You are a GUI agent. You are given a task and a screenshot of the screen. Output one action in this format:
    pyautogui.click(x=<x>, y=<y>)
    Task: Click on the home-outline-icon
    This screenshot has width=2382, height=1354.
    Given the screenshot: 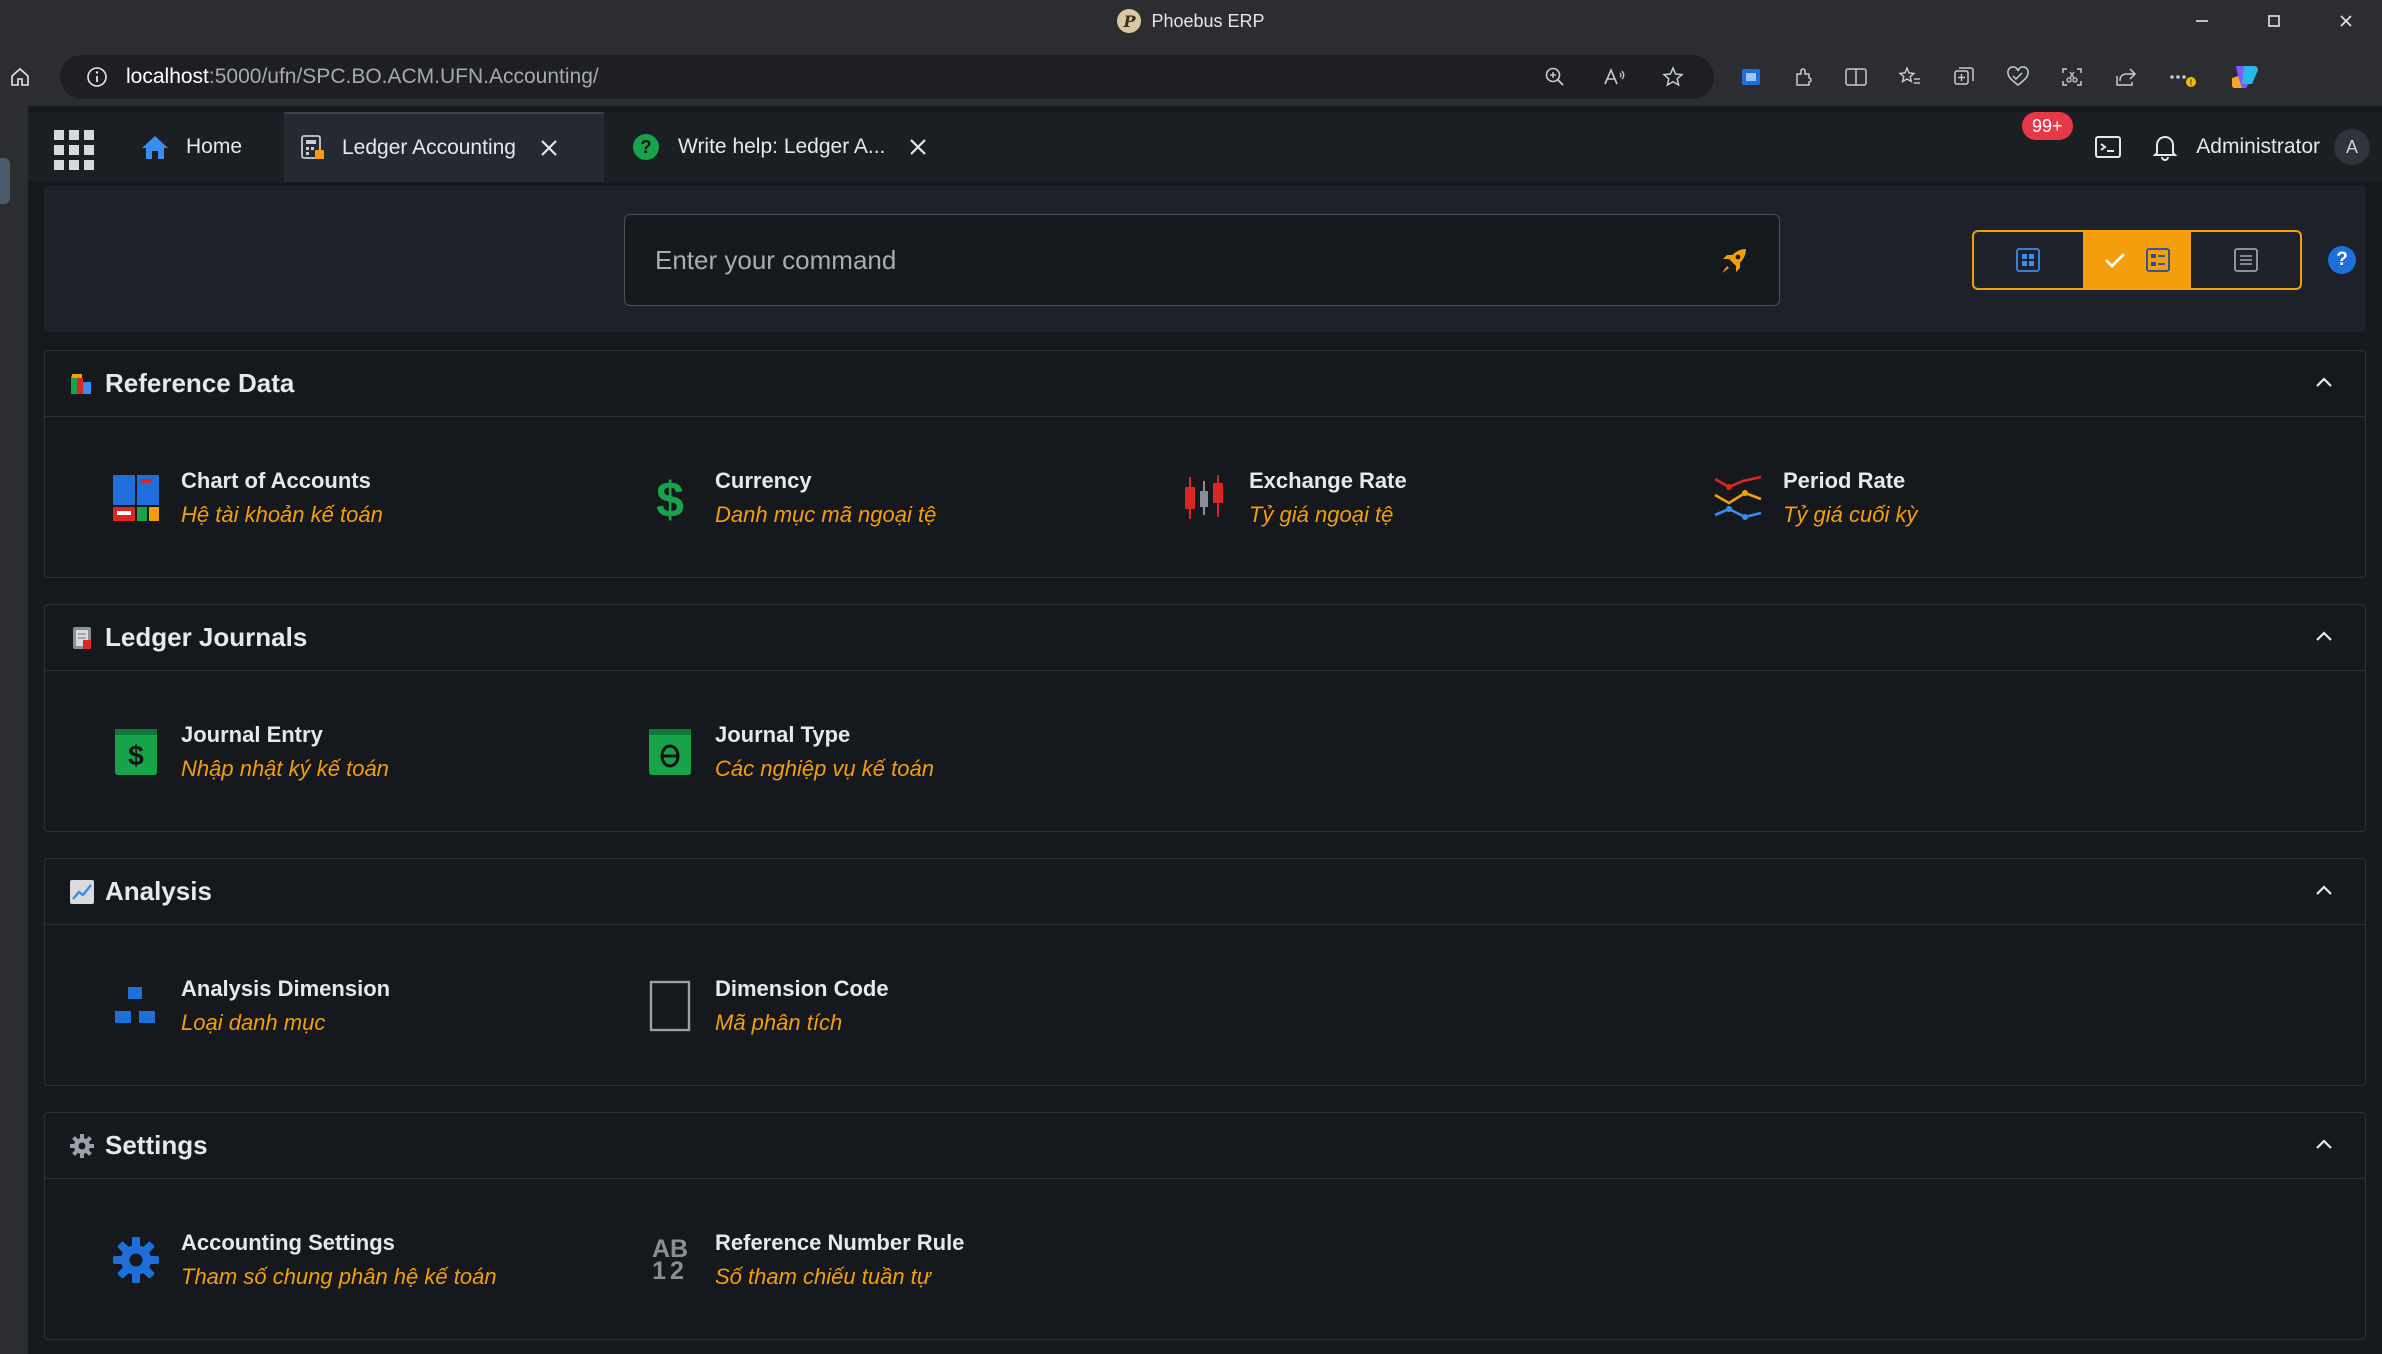 What is the action you would take?
    pyautogui.click(x=20, y=76)
    